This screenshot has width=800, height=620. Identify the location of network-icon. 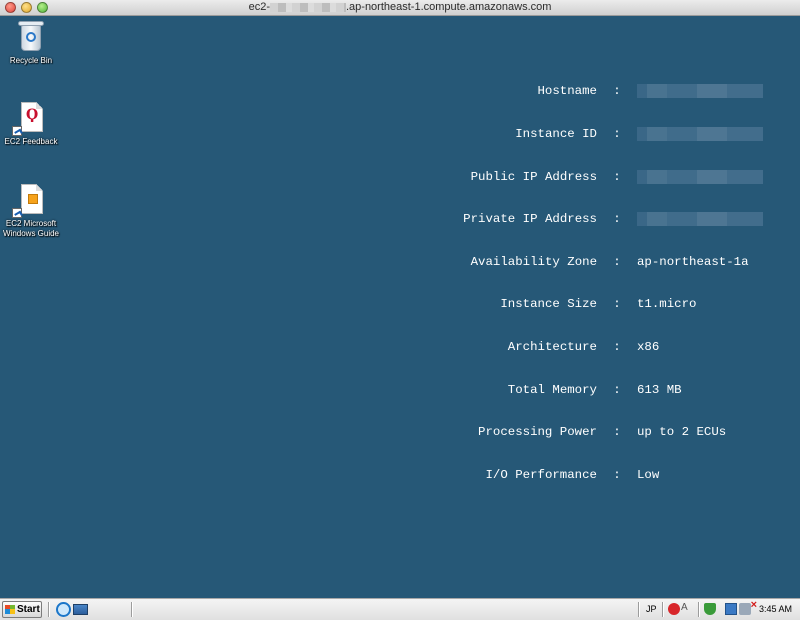
(731, 609).